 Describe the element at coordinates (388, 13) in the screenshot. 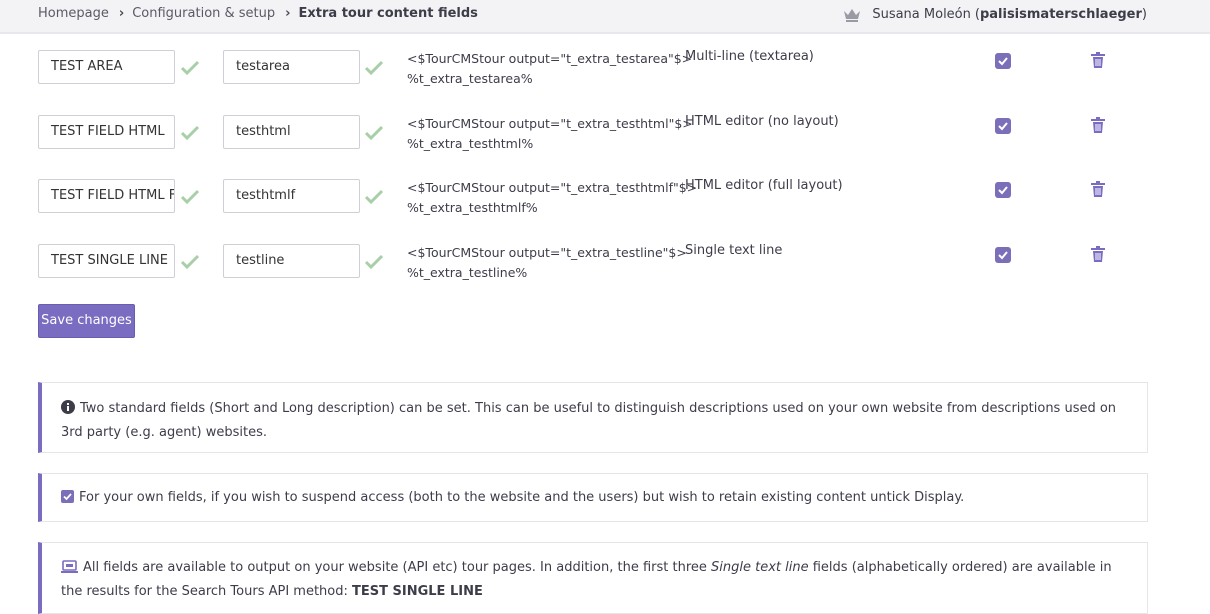

I see `breadcrumb-current: Extra tour content fields` at that location.